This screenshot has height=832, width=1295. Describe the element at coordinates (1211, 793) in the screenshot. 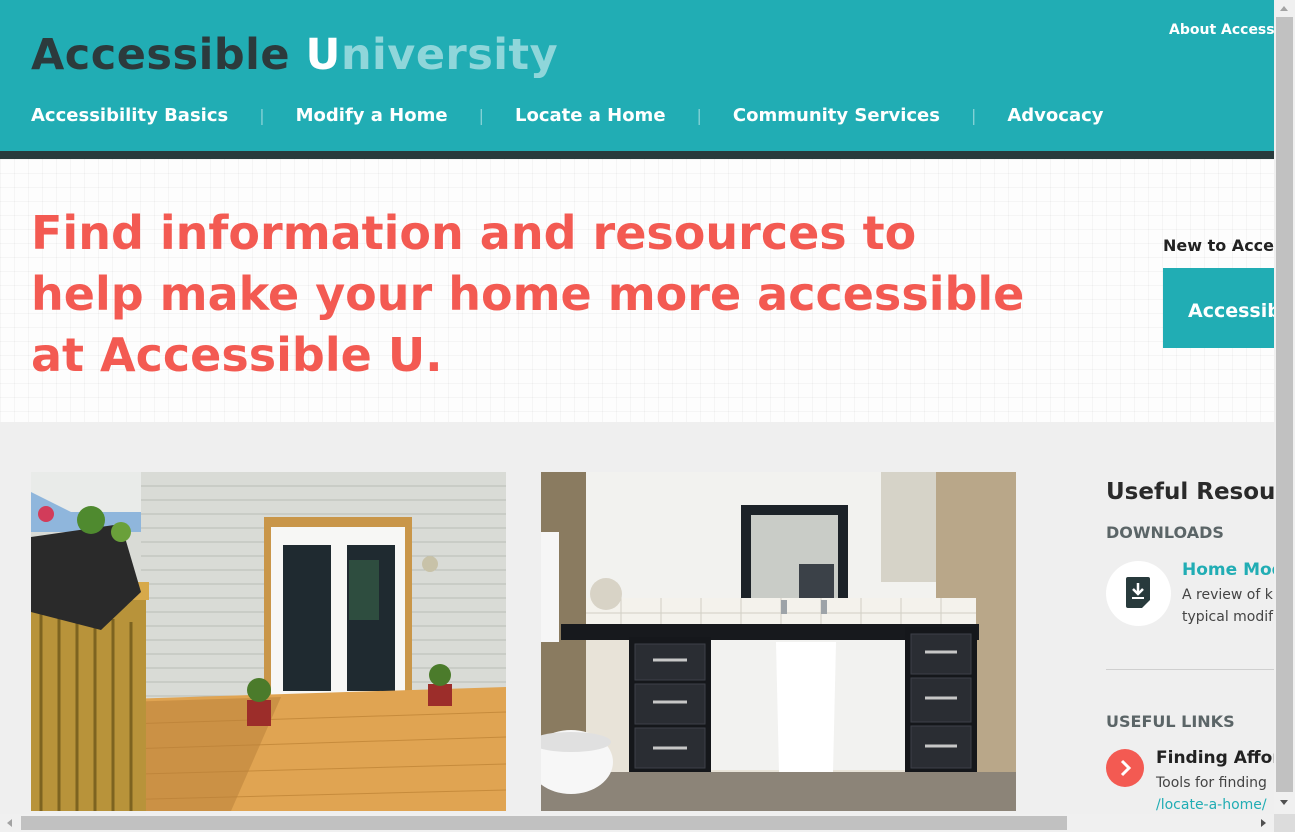

I see `useful-link-description: Tools for finding /locate-a-home/` at that location.